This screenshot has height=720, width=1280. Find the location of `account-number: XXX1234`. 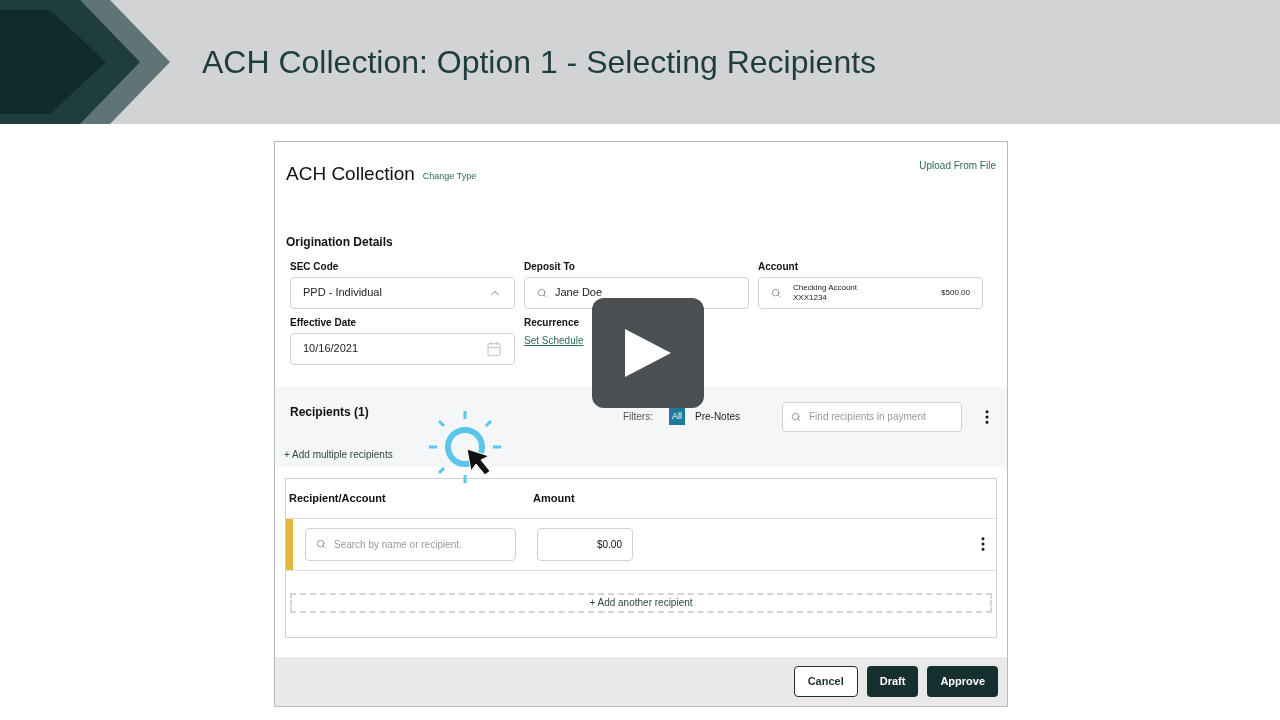

account-number: XXX1234 is located at coordinates (810, 297).